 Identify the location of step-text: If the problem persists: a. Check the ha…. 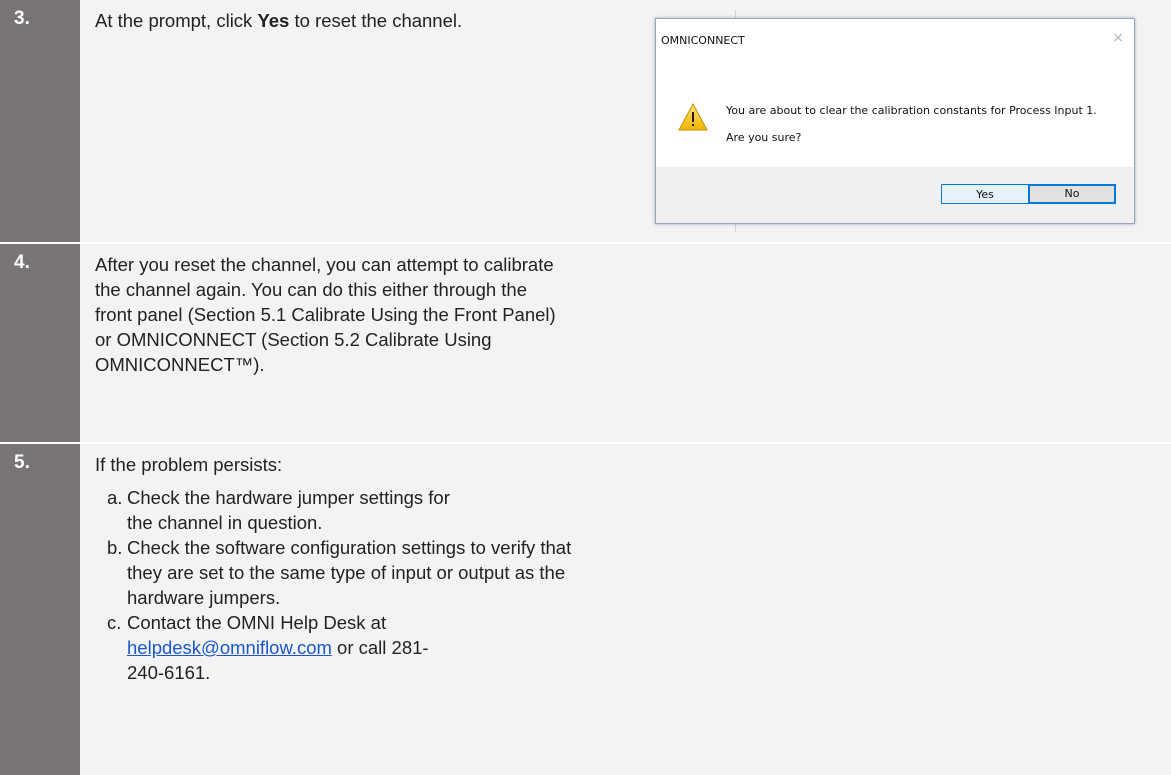
(333, 568).